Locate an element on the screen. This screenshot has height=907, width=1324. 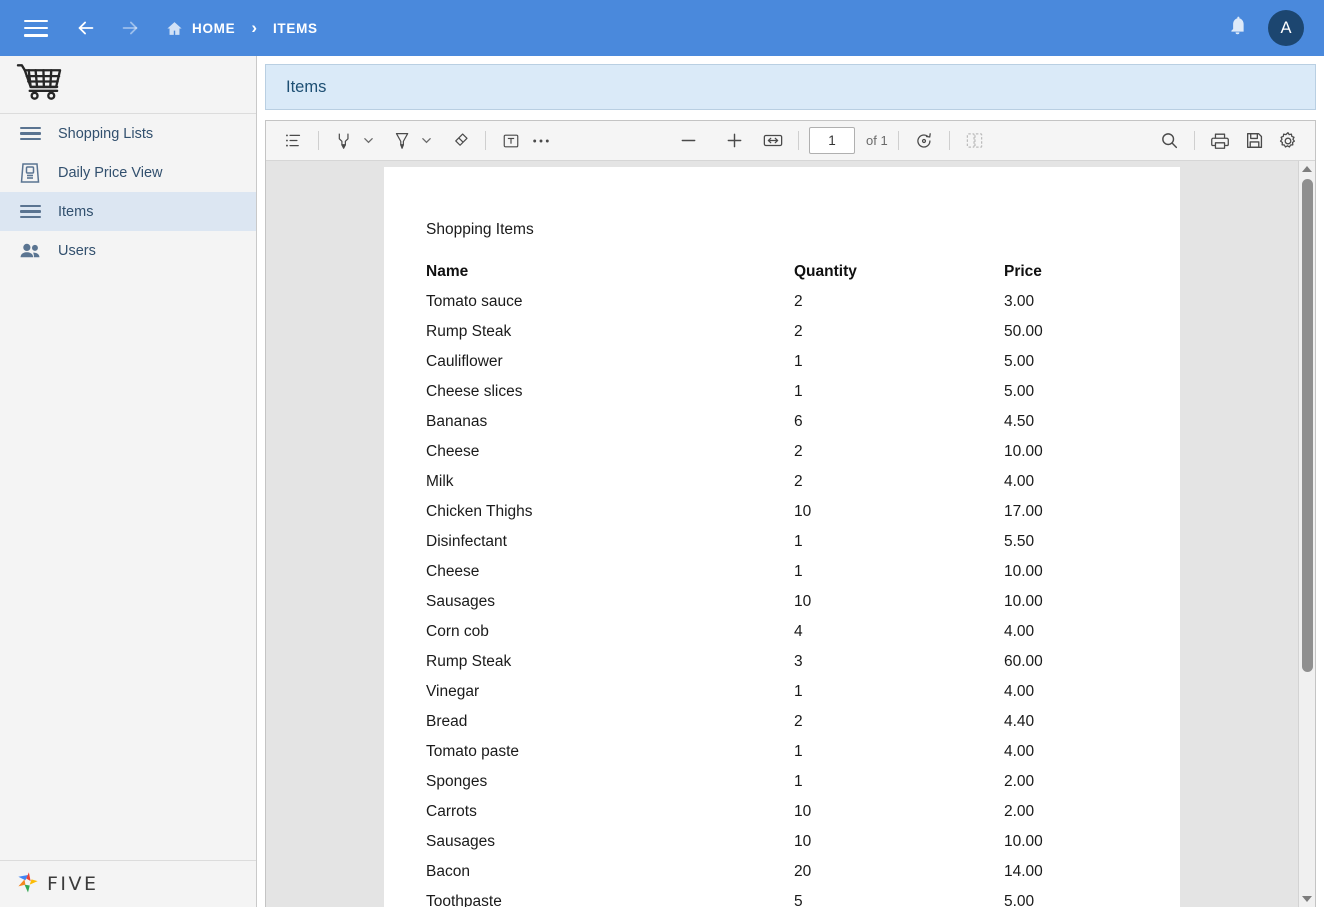
arrow-forward-icon is located at coordinates (130, 28).